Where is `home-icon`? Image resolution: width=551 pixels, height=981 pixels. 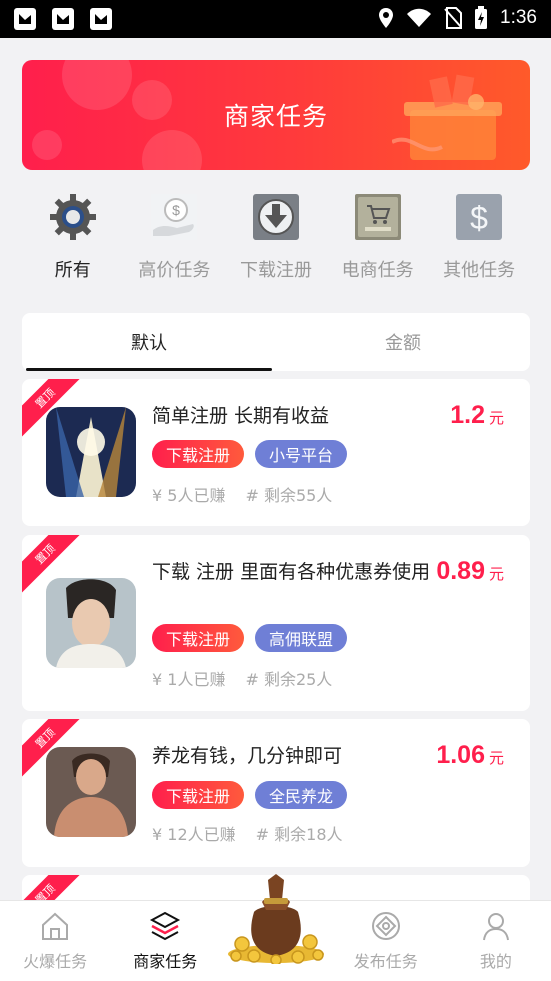 home-icon is located at coordinates (55, 926).